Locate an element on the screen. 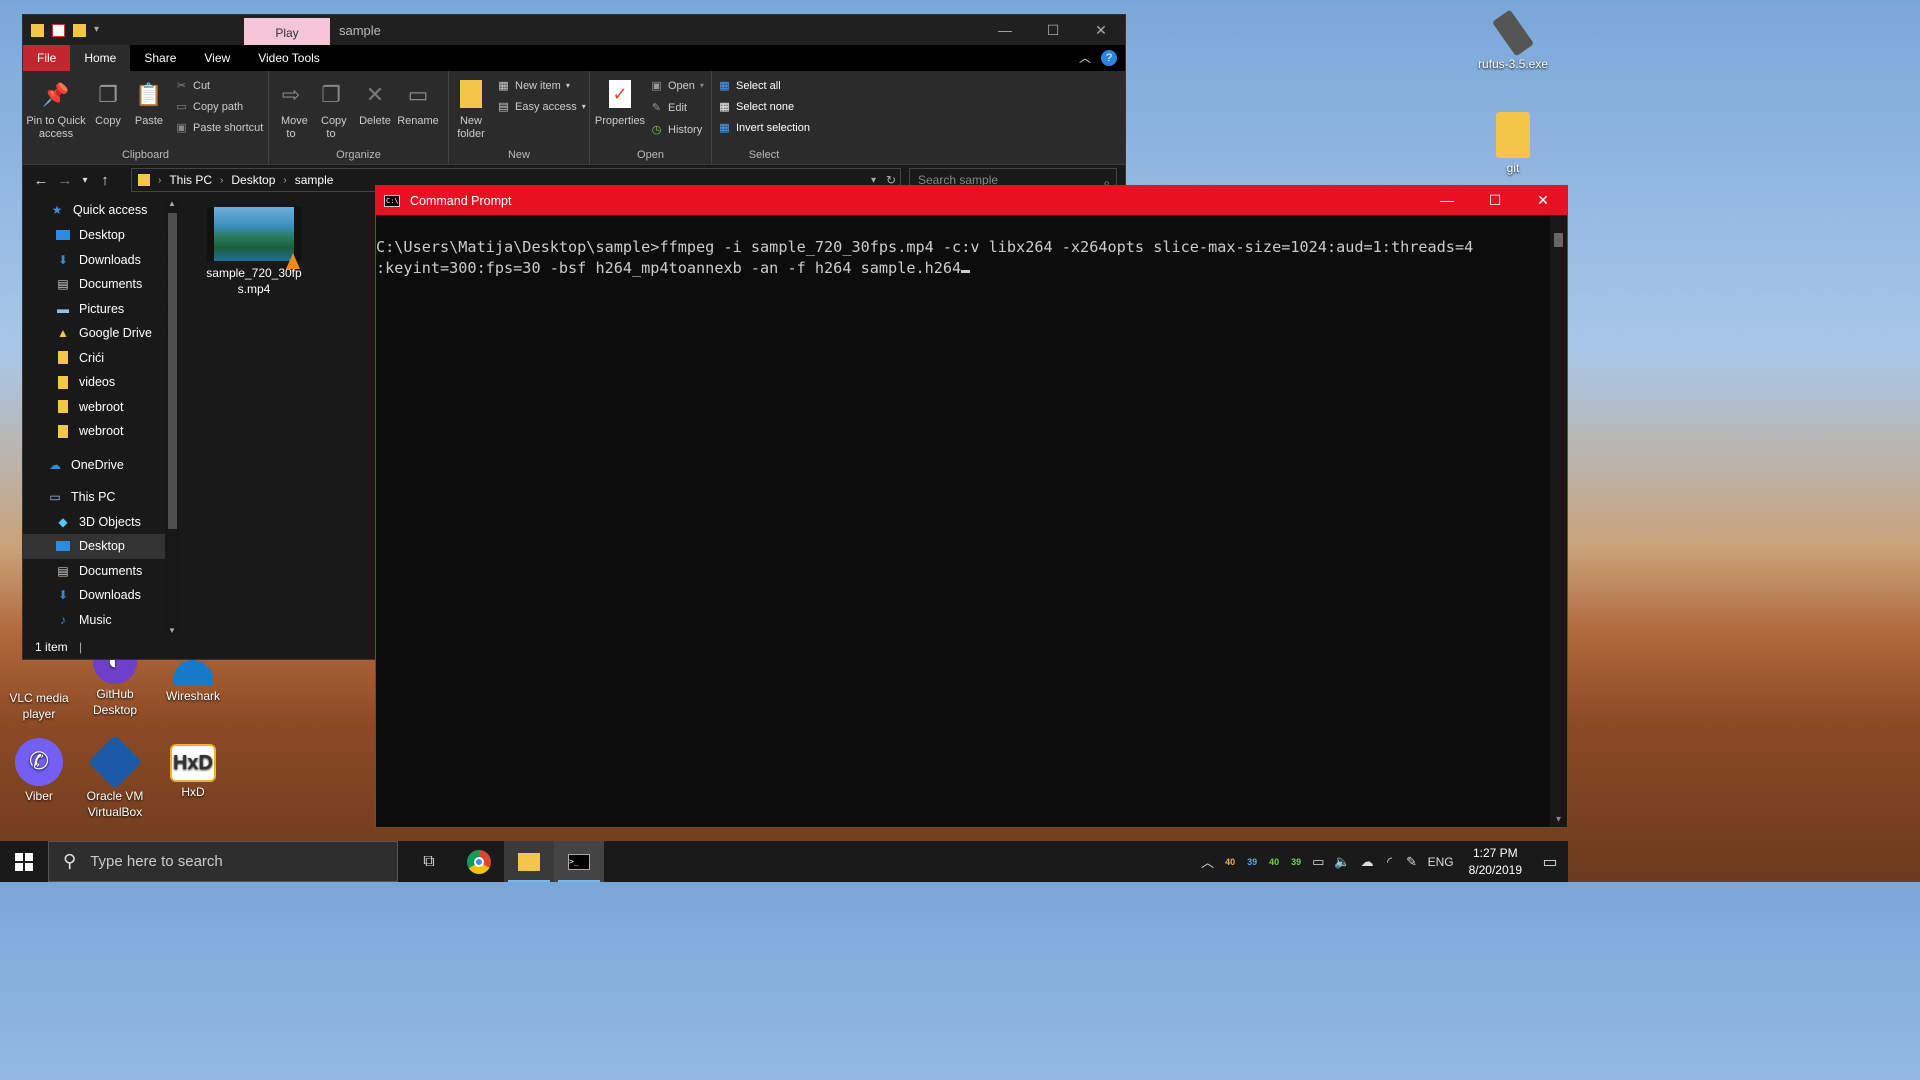 The width and height of the screenshot is (1920, 1080). move-to-button: ⇨ Move to is located at coordinates (291, 108).